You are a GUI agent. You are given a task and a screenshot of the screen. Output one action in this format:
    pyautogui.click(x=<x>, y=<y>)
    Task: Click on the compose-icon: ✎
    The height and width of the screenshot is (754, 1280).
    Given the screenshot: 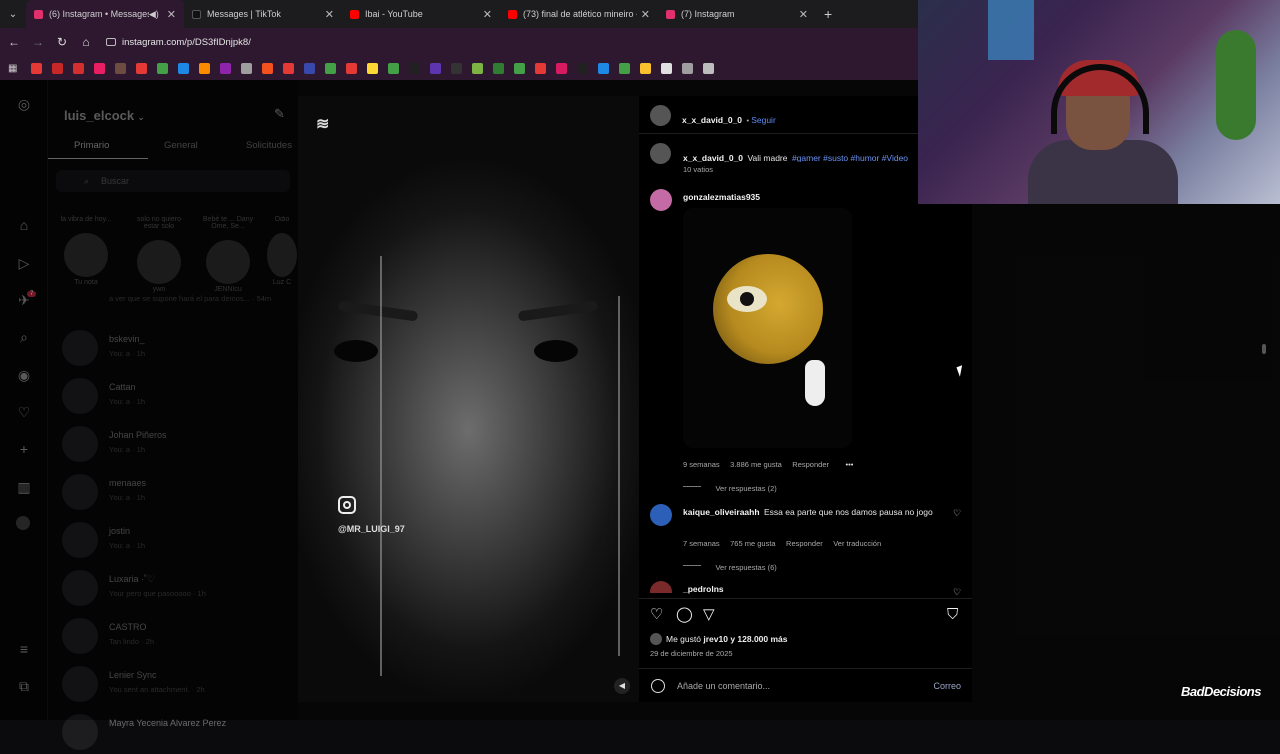 What is the action you would take?
    pyautogui.click(x=279, y=114)
    